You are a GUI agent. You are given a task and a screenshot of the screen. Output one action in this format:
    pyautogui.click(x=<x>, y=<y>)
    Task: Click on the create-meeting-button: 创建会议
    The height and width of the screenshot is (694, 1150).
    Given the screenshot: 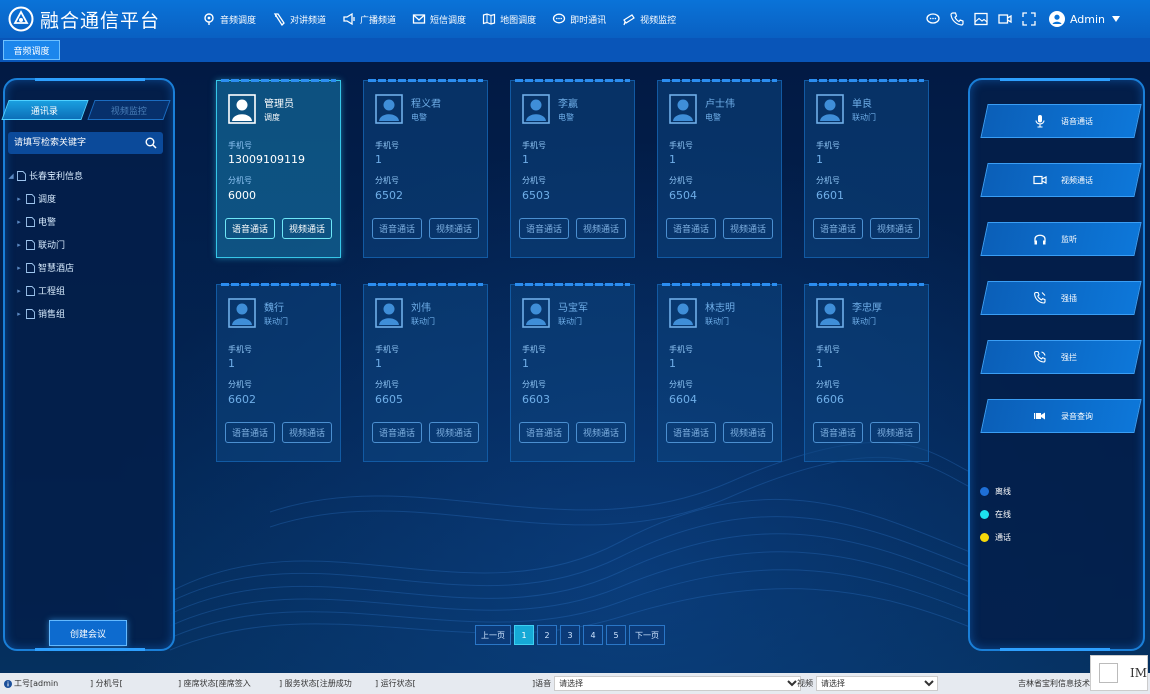 What is the action you would take?
    pyautogui.click(x=88, y=633)
    